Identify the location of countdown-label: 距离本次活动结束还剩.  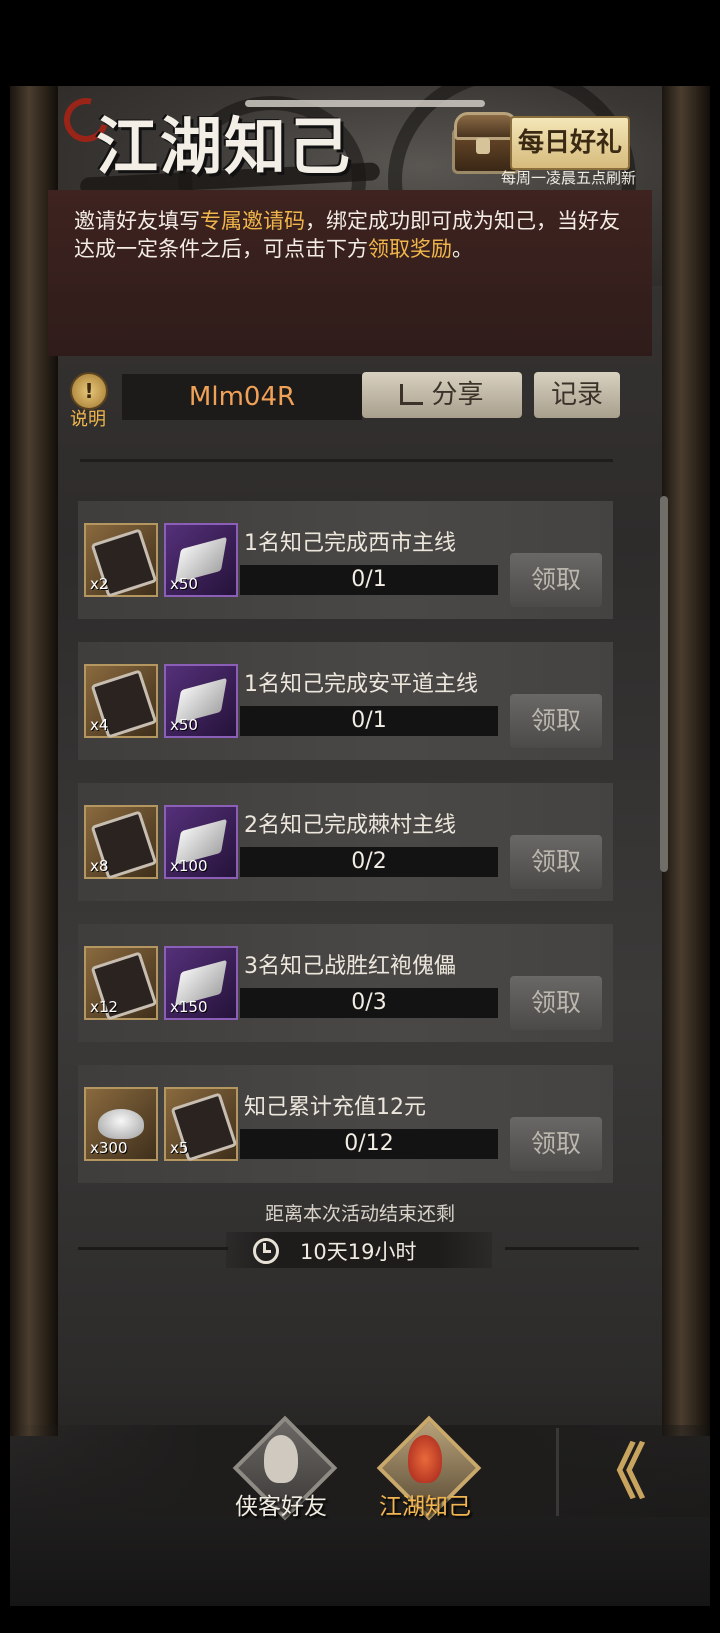
(359, 1214).